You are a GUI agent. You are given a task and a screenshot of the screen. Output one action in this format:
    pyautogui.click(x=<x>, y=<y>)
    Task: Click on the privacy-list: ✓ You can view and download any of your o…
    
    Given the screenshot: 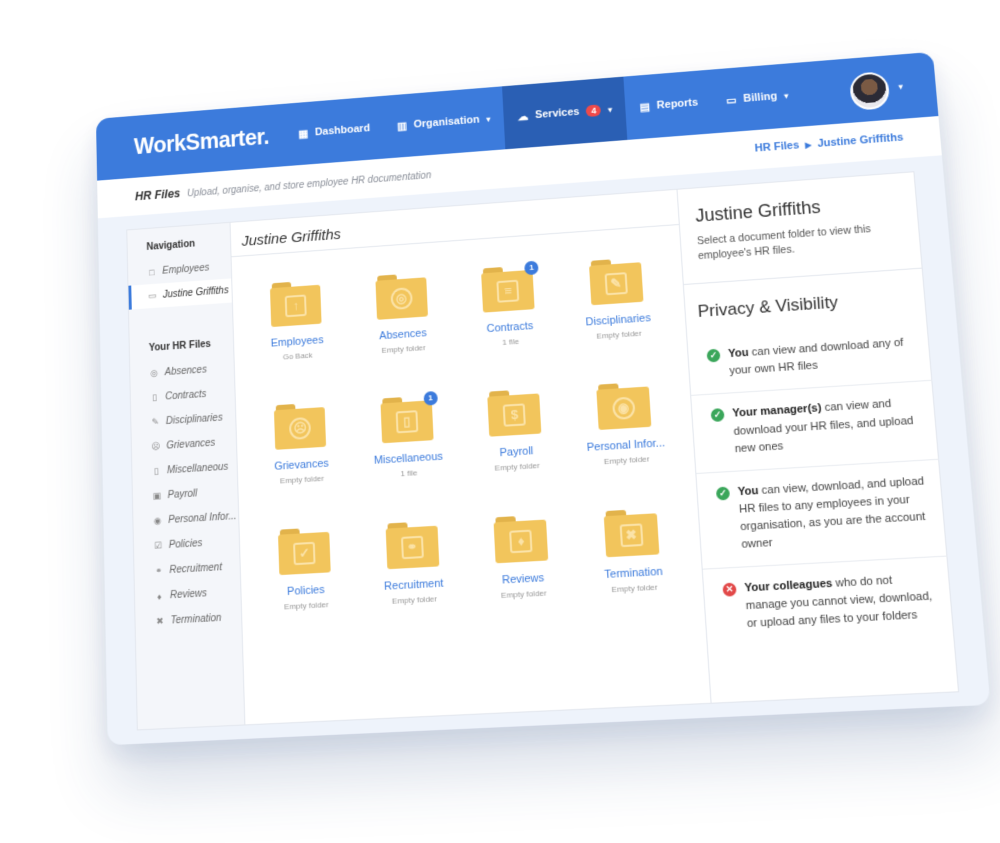 What is the action you would take?
    pyautogui.click(x=820, y=484)
    